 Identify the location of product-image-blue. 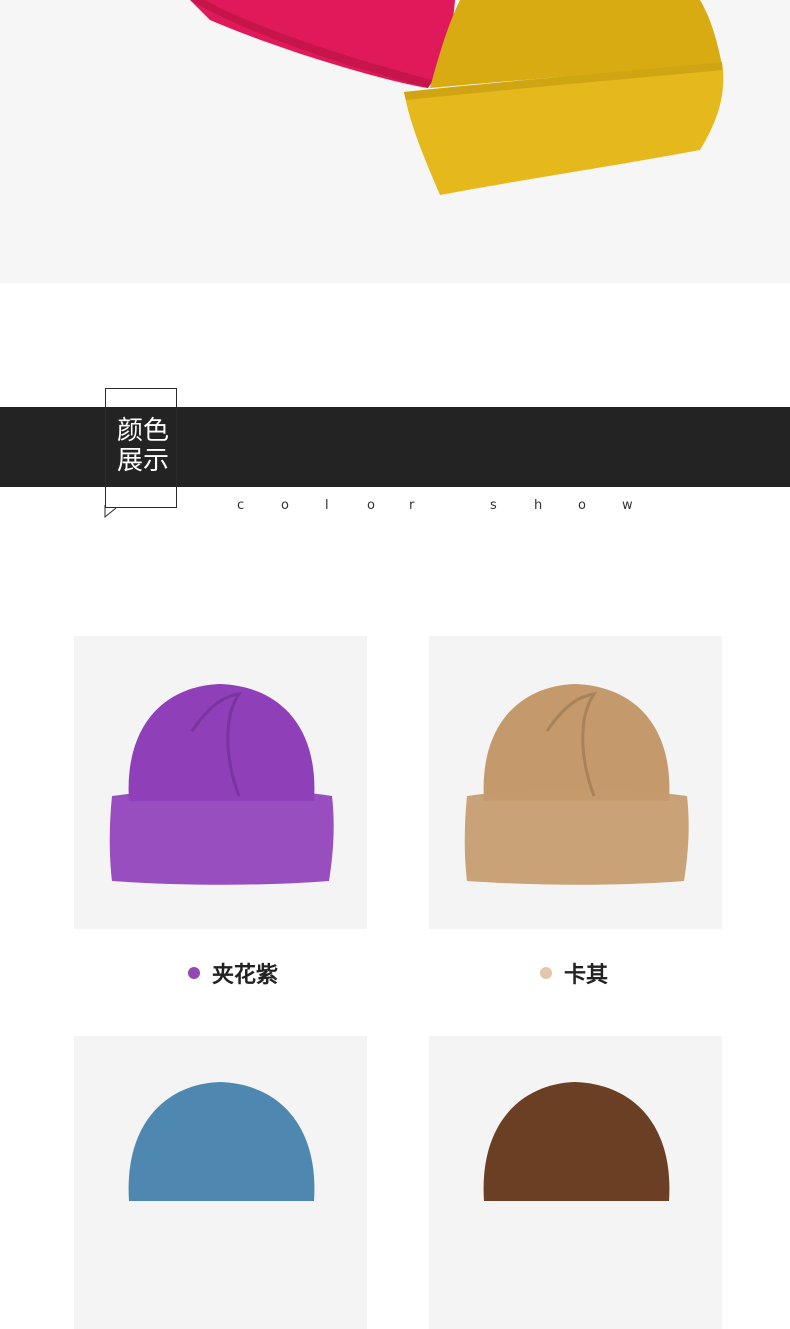
(220, 1182).